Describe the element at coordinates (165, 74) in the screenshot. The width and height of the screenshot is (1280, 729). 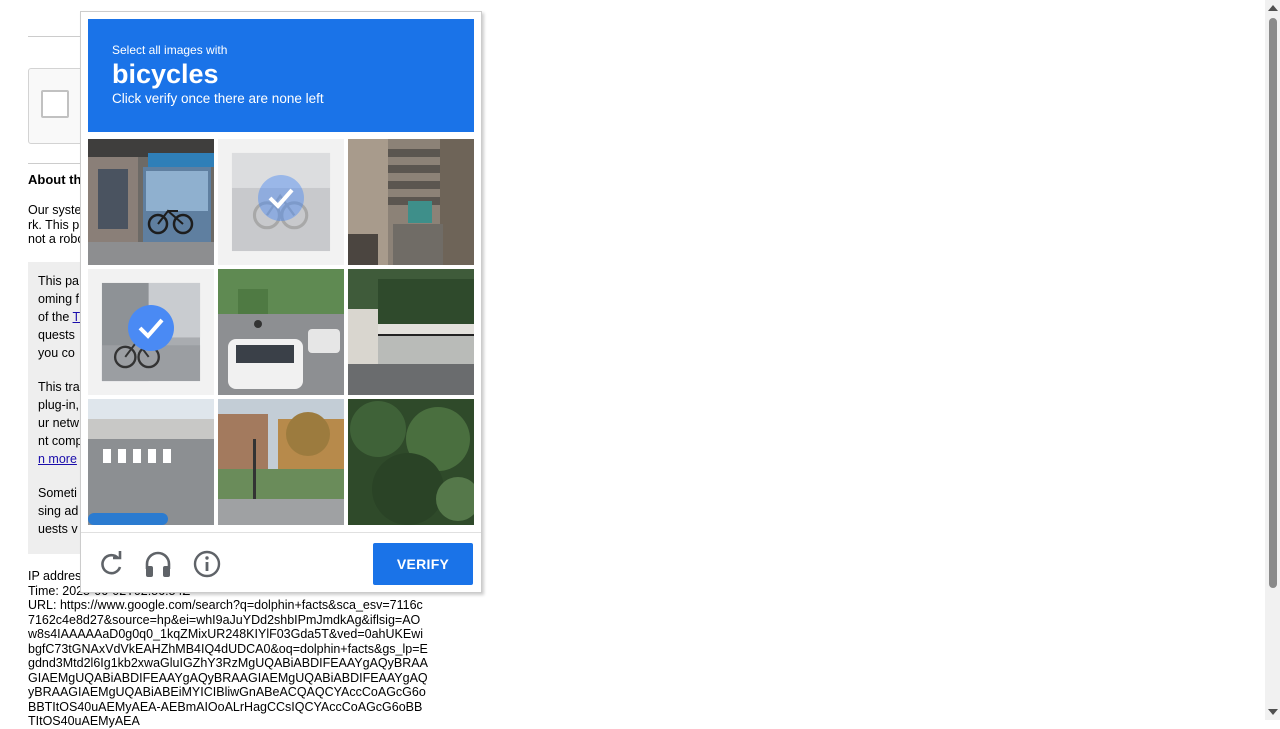
I see `challenge-keyword: bicycles` at that location.